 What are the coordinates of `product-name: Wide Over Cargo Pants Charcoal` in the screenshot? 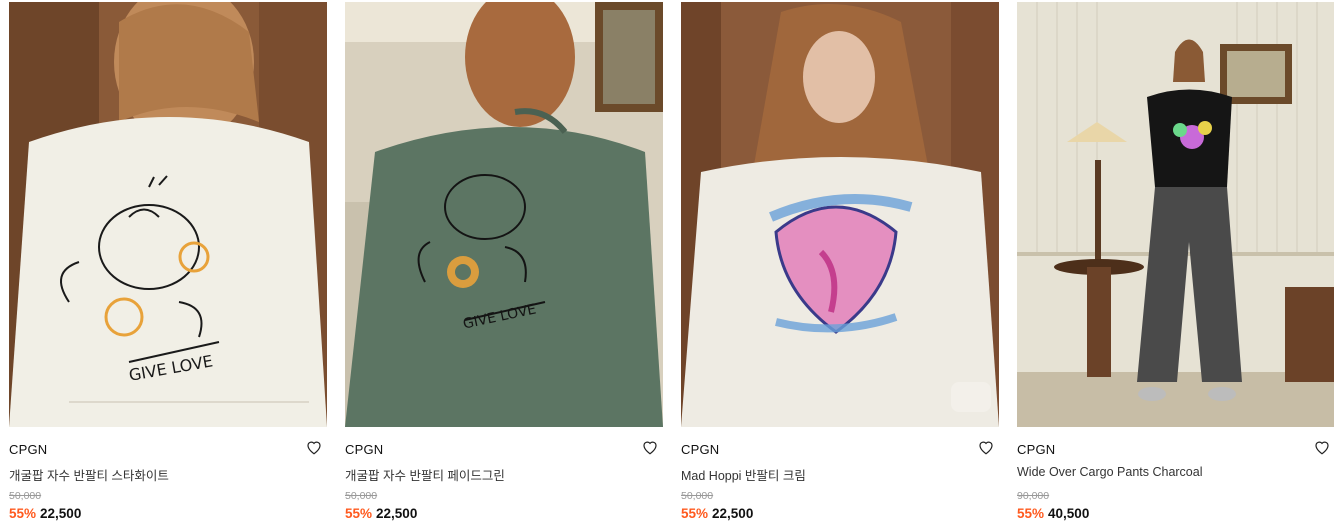 It's located at (1110, 472).